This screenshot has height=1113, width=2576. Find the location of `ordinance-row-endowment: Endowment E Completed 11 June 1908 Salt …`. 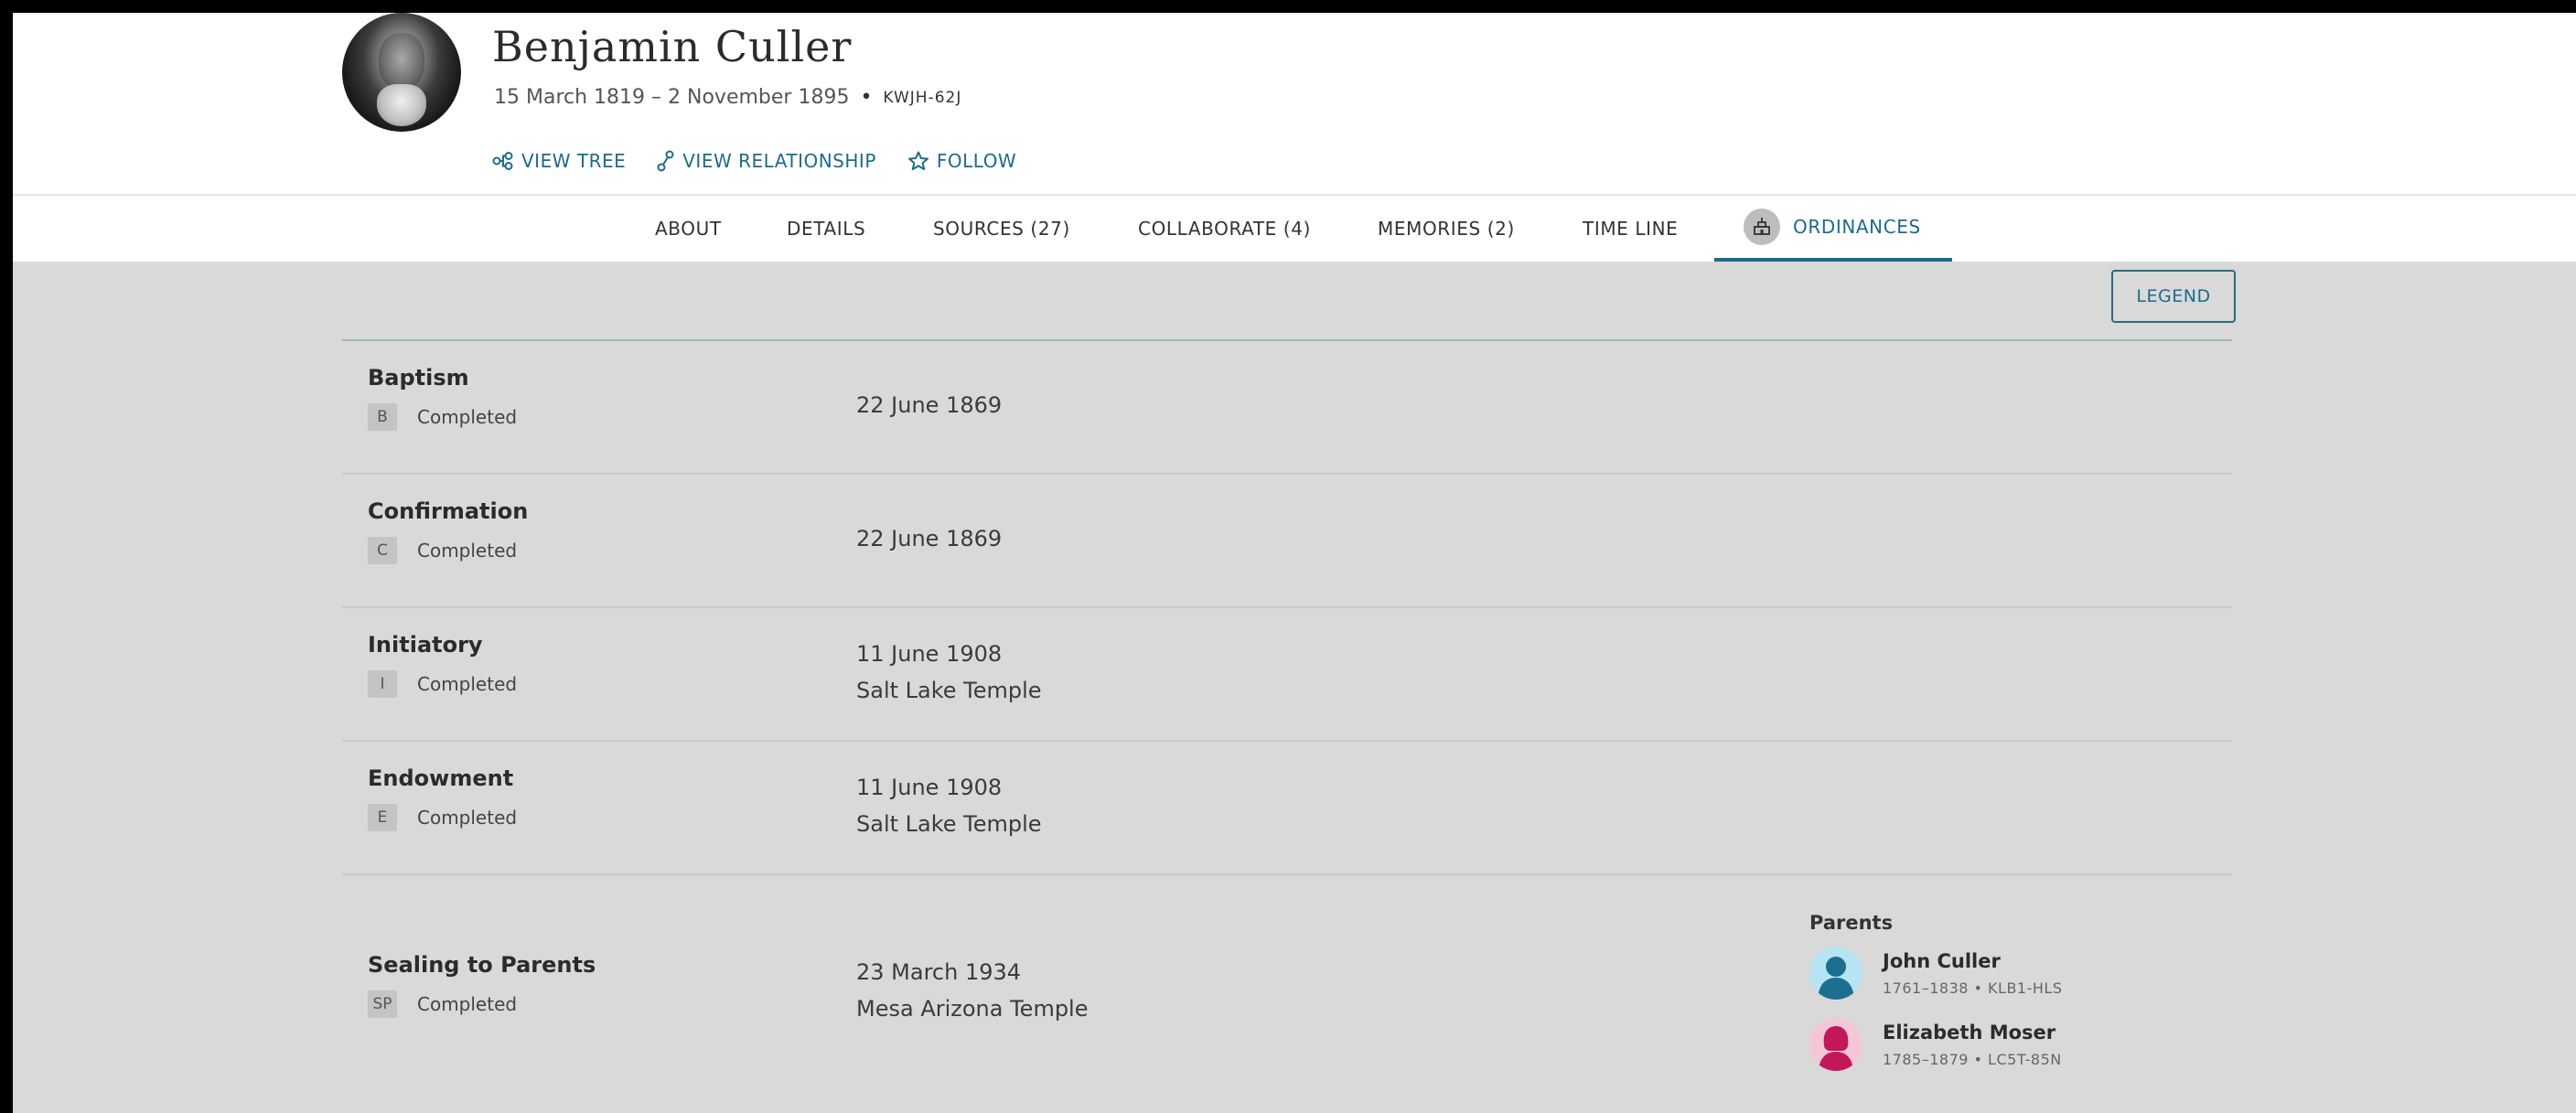

ordinance-row-endowment: Endowment E Completed 11 June 1908 Salt … is located at coordinates (1287, 808).